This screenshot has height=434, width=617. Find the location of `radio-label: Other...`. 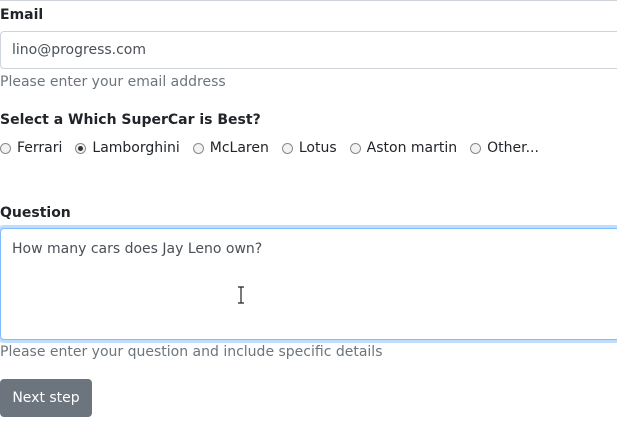

radio-label: Other... is located at coordinates (513, 148).